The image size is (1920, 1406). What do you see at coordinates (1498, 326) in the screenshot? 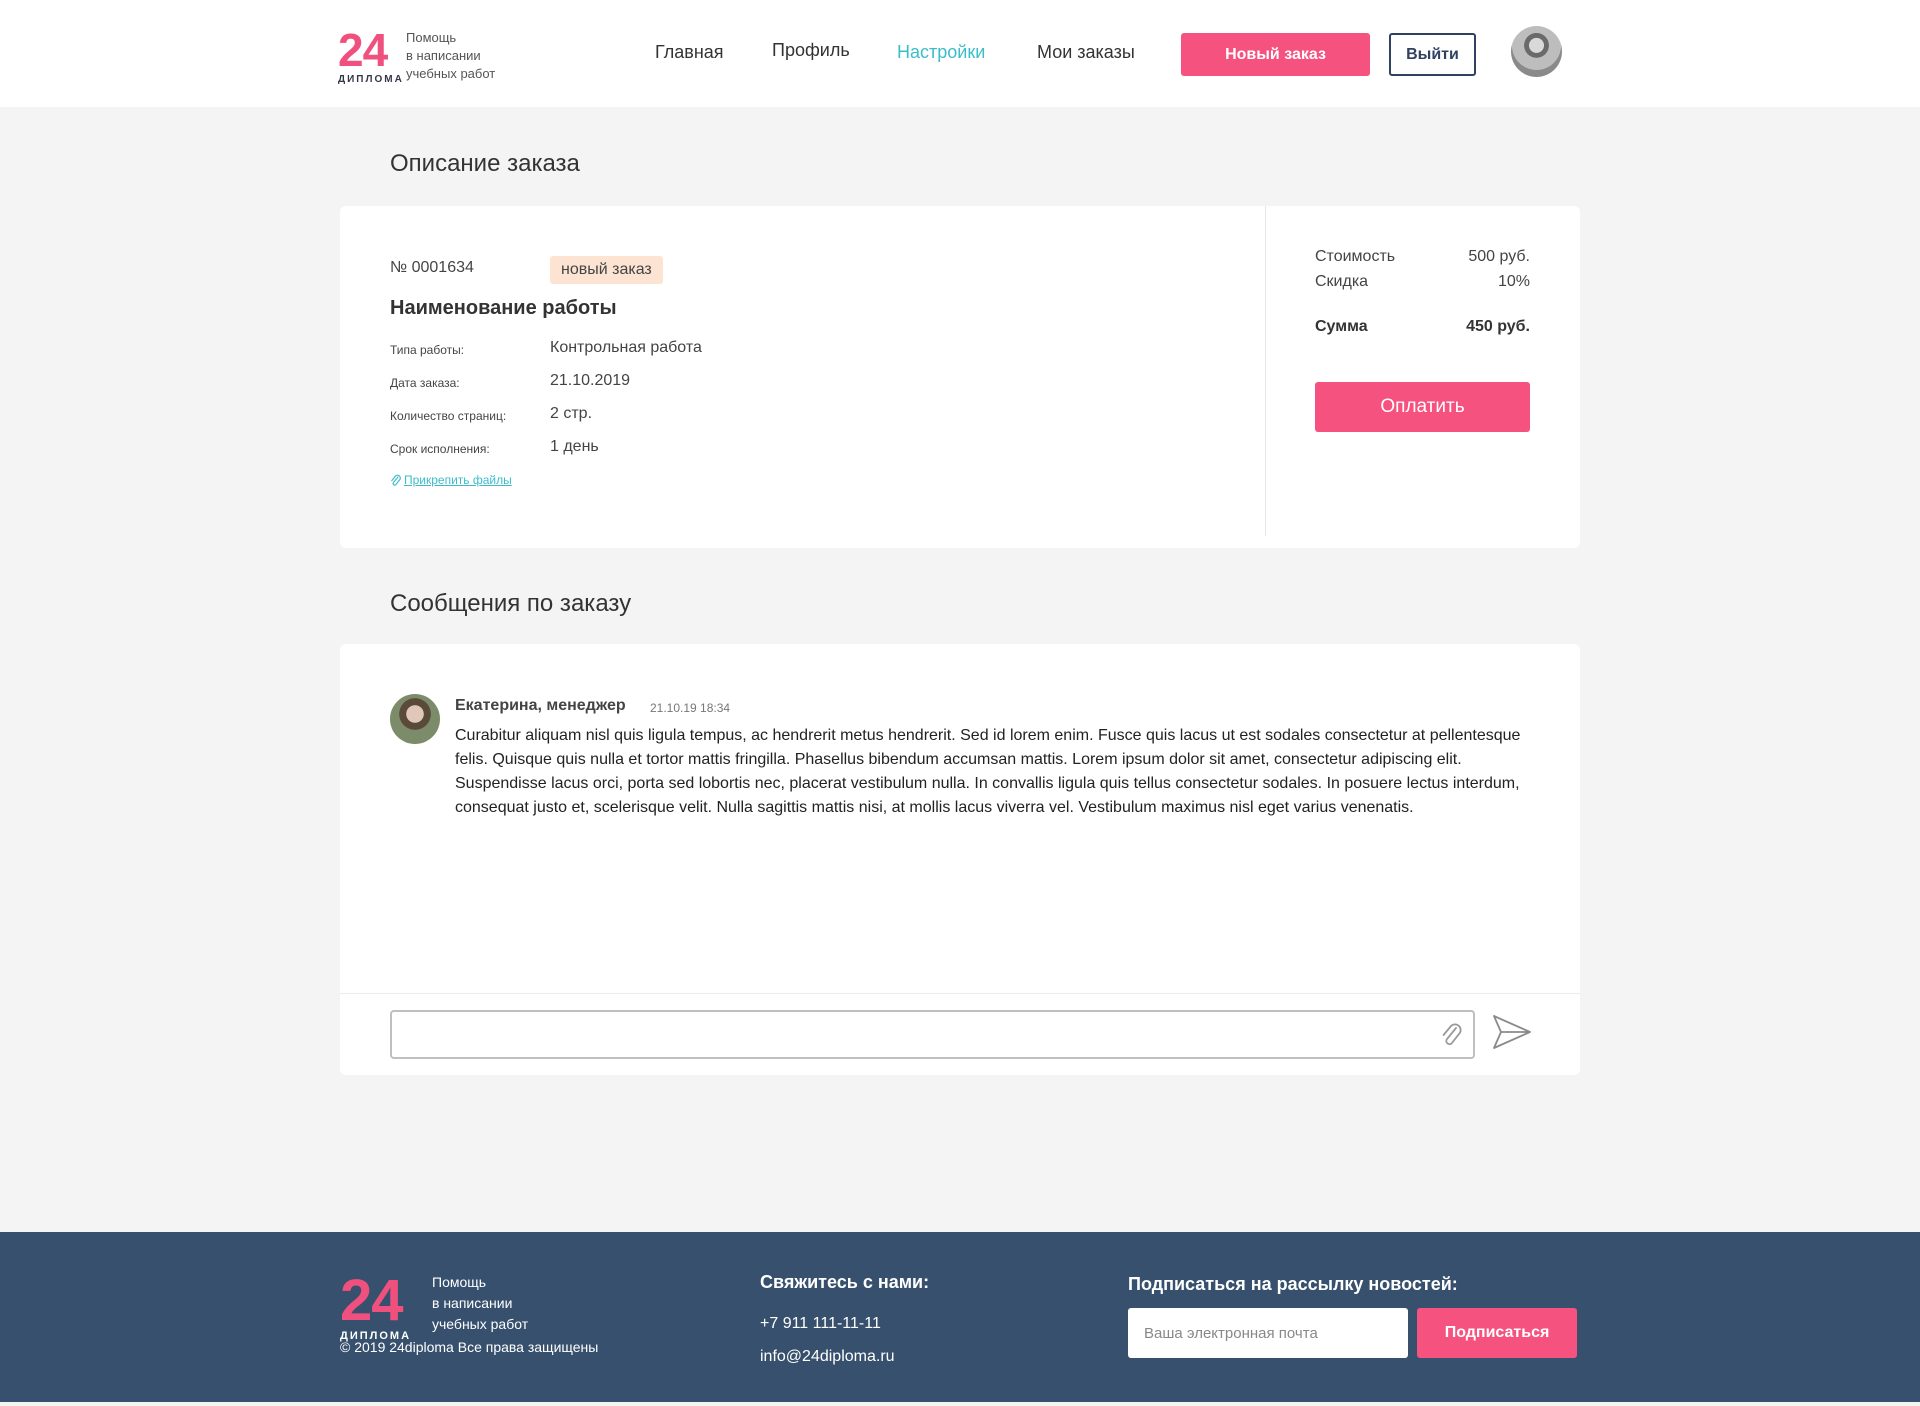
I see `total-value: 450 руб.` at bounding box center [1498, 326].